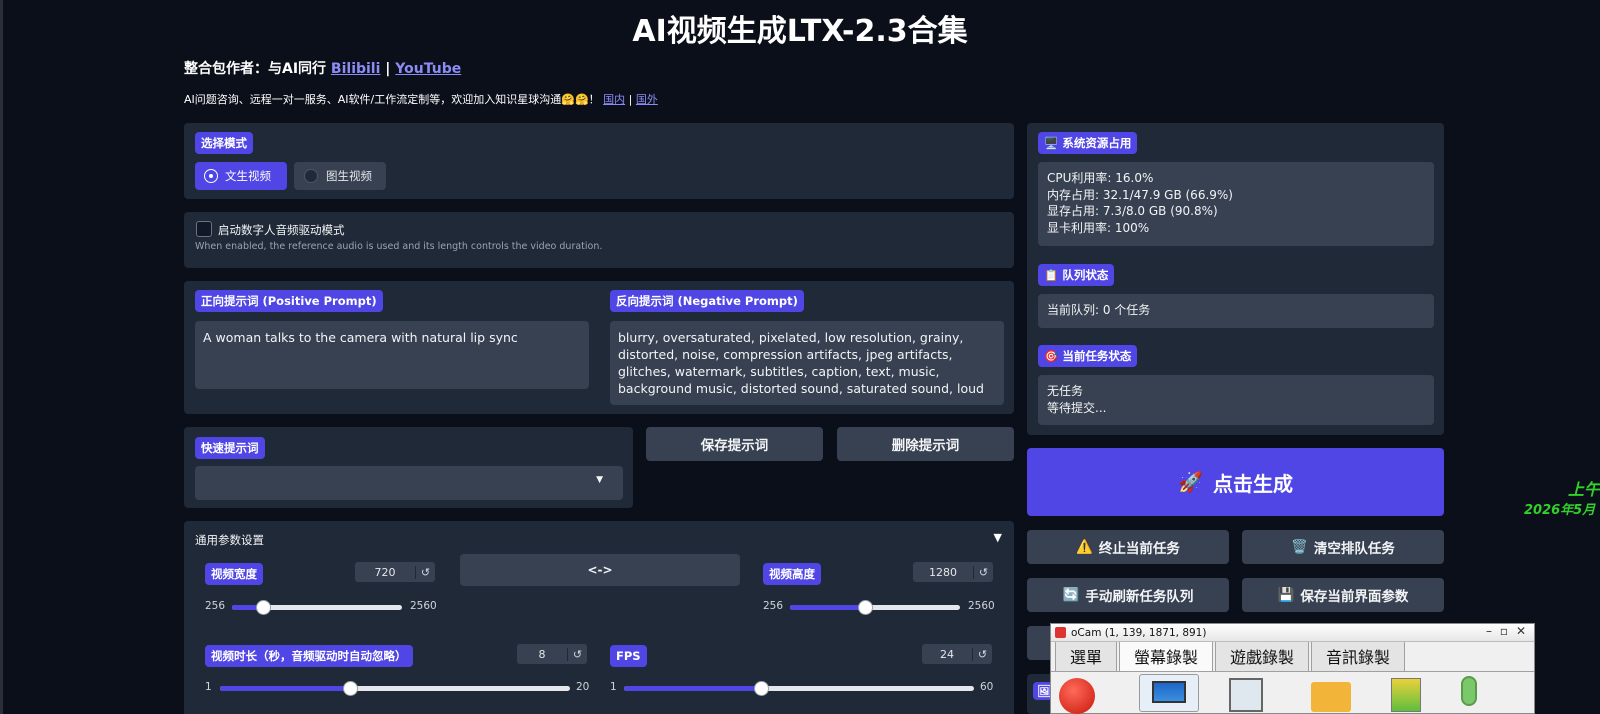  I want to click on height-label: 视频高度, so click(792, 574).